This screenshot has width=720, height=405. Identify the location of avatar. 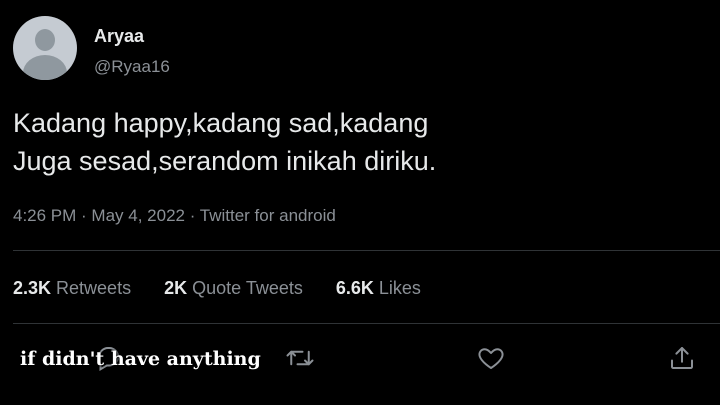
(45, 48).